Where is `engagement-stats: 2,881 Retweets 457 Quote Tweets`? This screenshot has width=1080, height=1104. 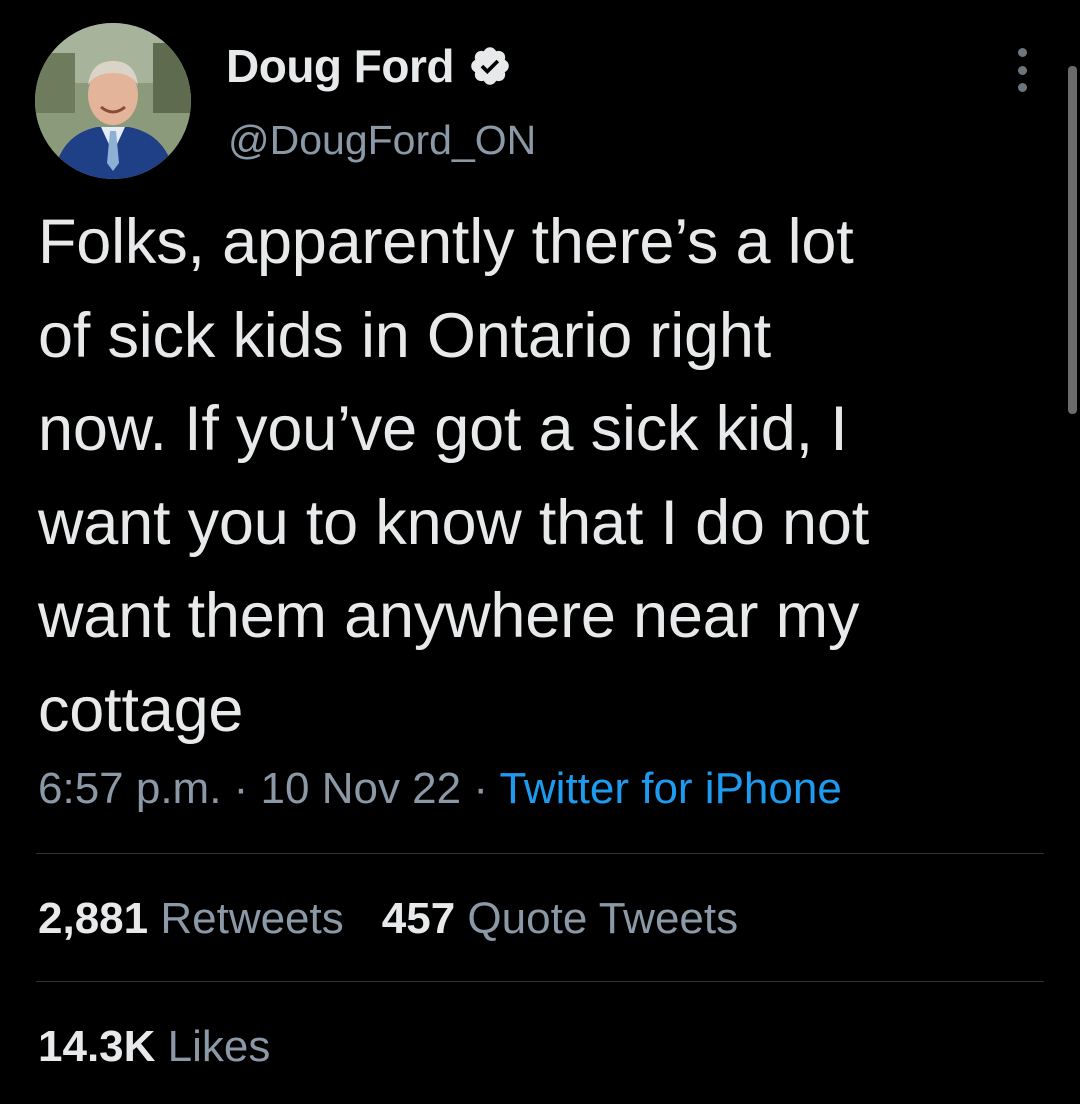 engagement-stats: 2,881 Retweets 457 Quote Tweets is located at coordinates (388, 919).